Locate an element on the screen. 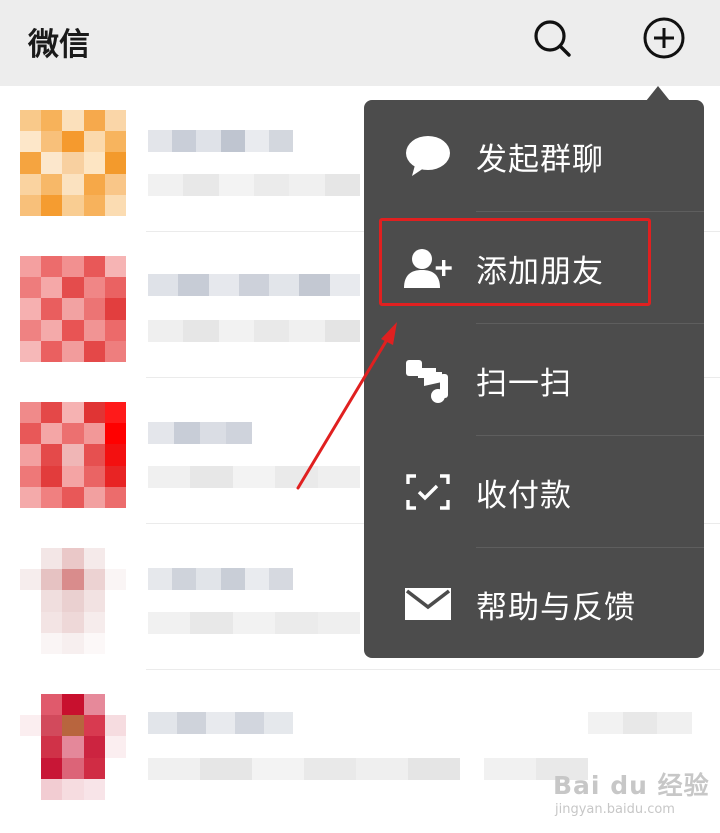 This screenshot has width=720, height=833. menu-item-group-chat: 发起群聊 is located at coordinates (534, 156).